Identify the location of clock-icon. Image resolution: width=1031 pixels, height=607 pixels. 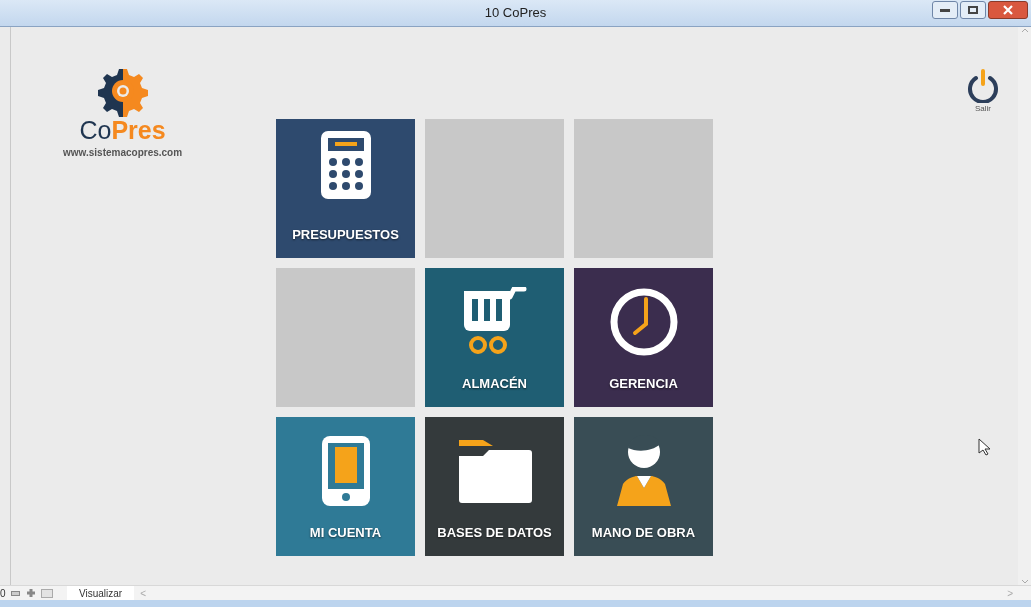
(643, 322).